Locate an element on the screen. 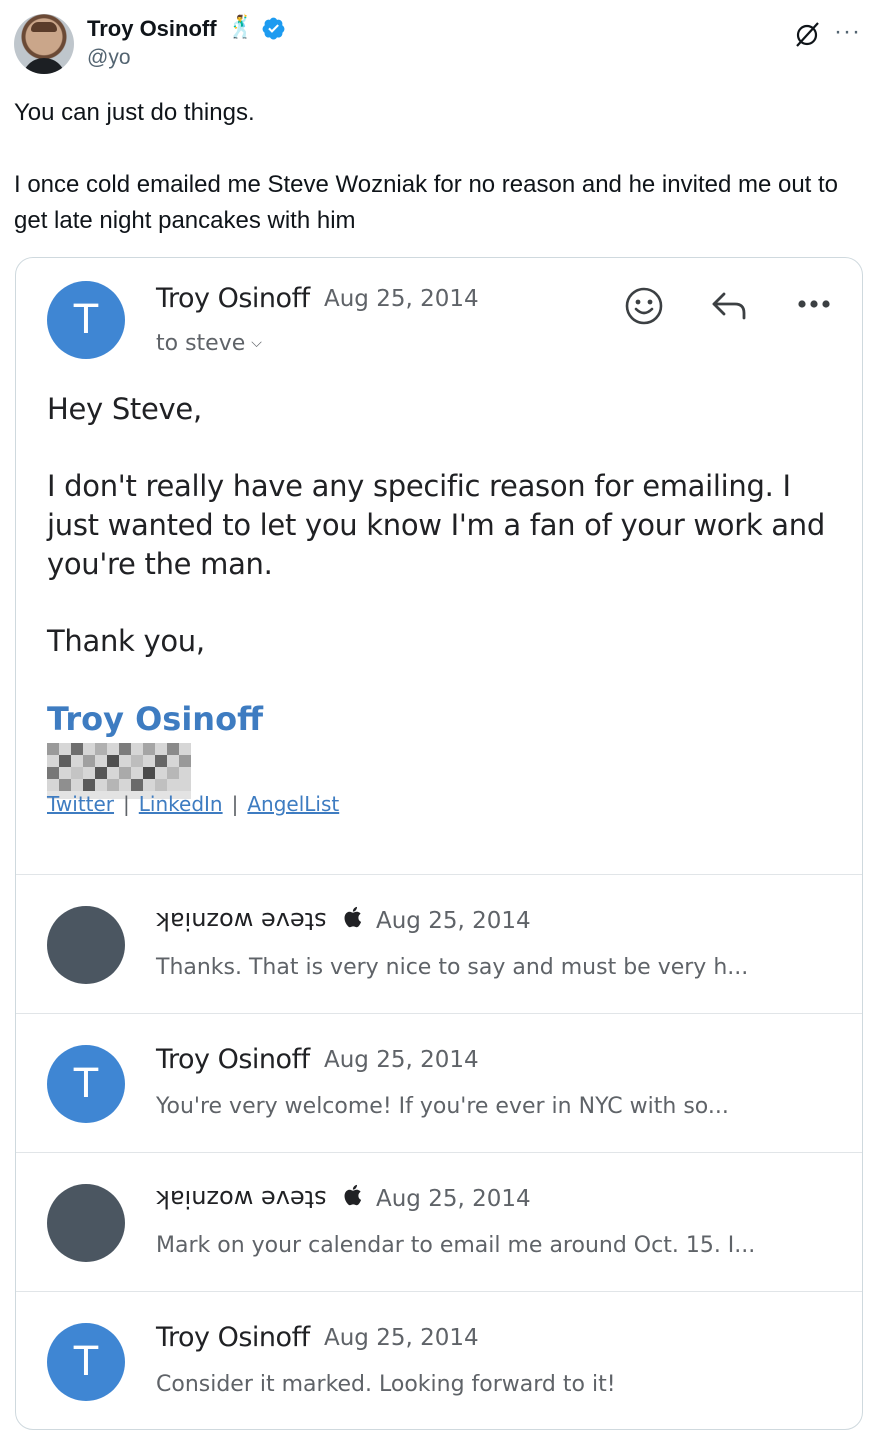  author-display-name: Troy Osinoff is located at coordinates (152, 29).